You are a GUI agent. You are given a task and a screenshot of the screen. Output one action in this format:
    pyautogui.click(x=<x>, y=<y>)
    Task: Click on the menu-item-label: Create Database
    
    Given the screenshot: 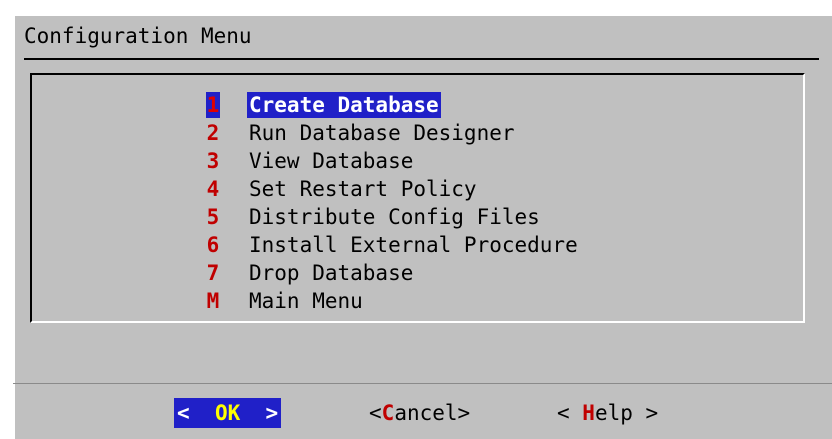 What is the action you would take?
    pyautogui.click(x=344, y=105)
    